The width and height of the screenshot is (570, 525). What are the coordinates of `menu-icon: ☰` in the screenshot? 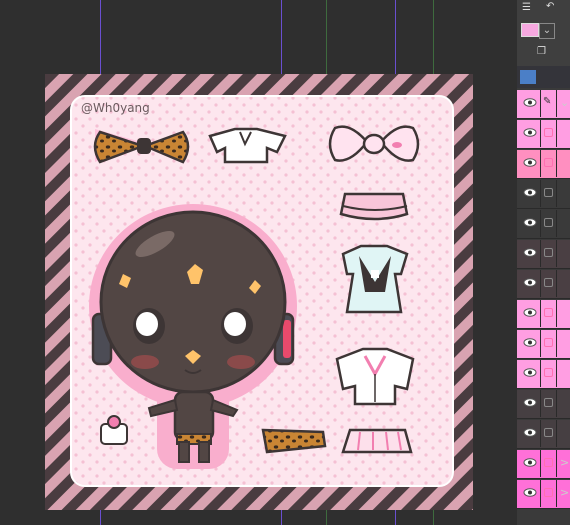 It's located at (526, 7).